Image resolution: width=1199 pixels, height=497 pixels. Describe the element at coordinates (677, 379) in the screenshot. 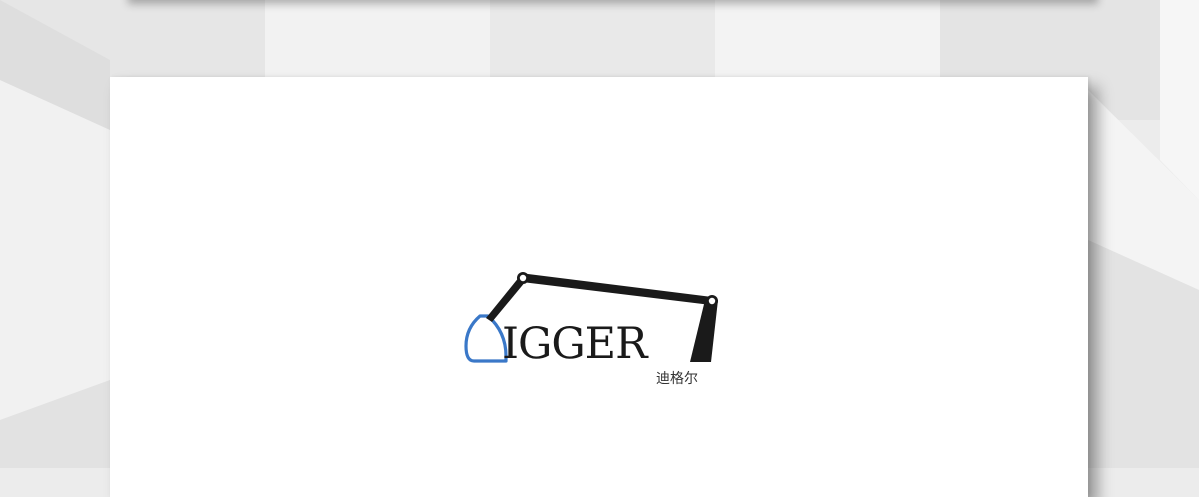

I see `logo-tagline: 迪格尔` at that location.